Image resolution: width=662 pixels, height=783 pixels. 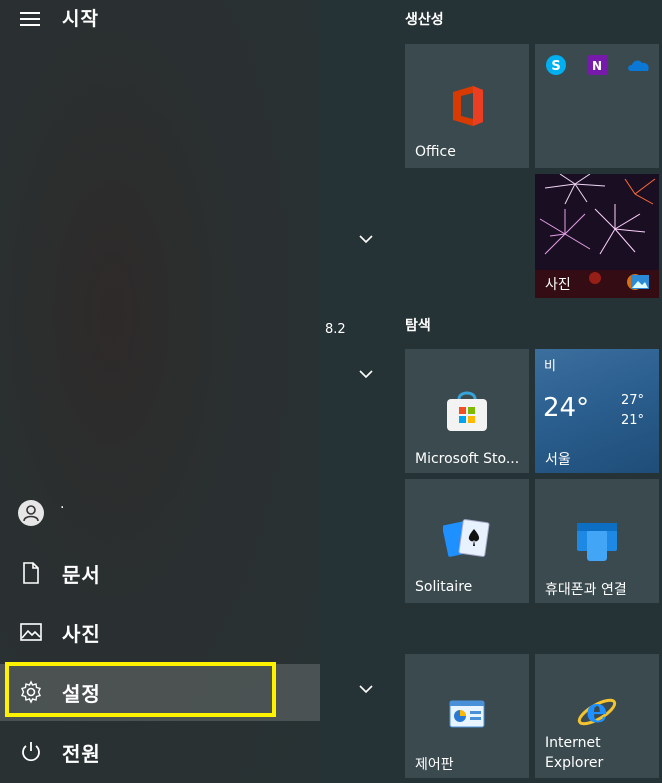 I want to click on office-icon, so click(x=468, y=106).